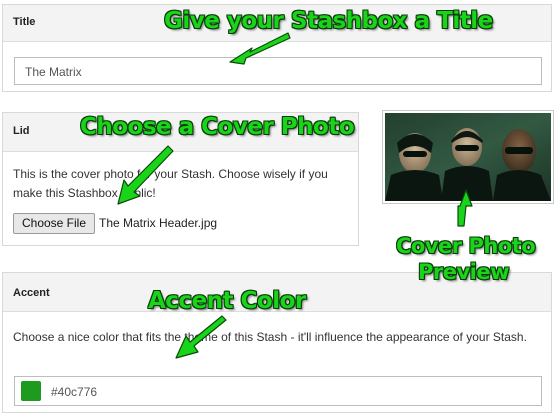 This screenshot has width=554, height=415. I want to click on accent-annotation: Accent Color, so click(227, 301).